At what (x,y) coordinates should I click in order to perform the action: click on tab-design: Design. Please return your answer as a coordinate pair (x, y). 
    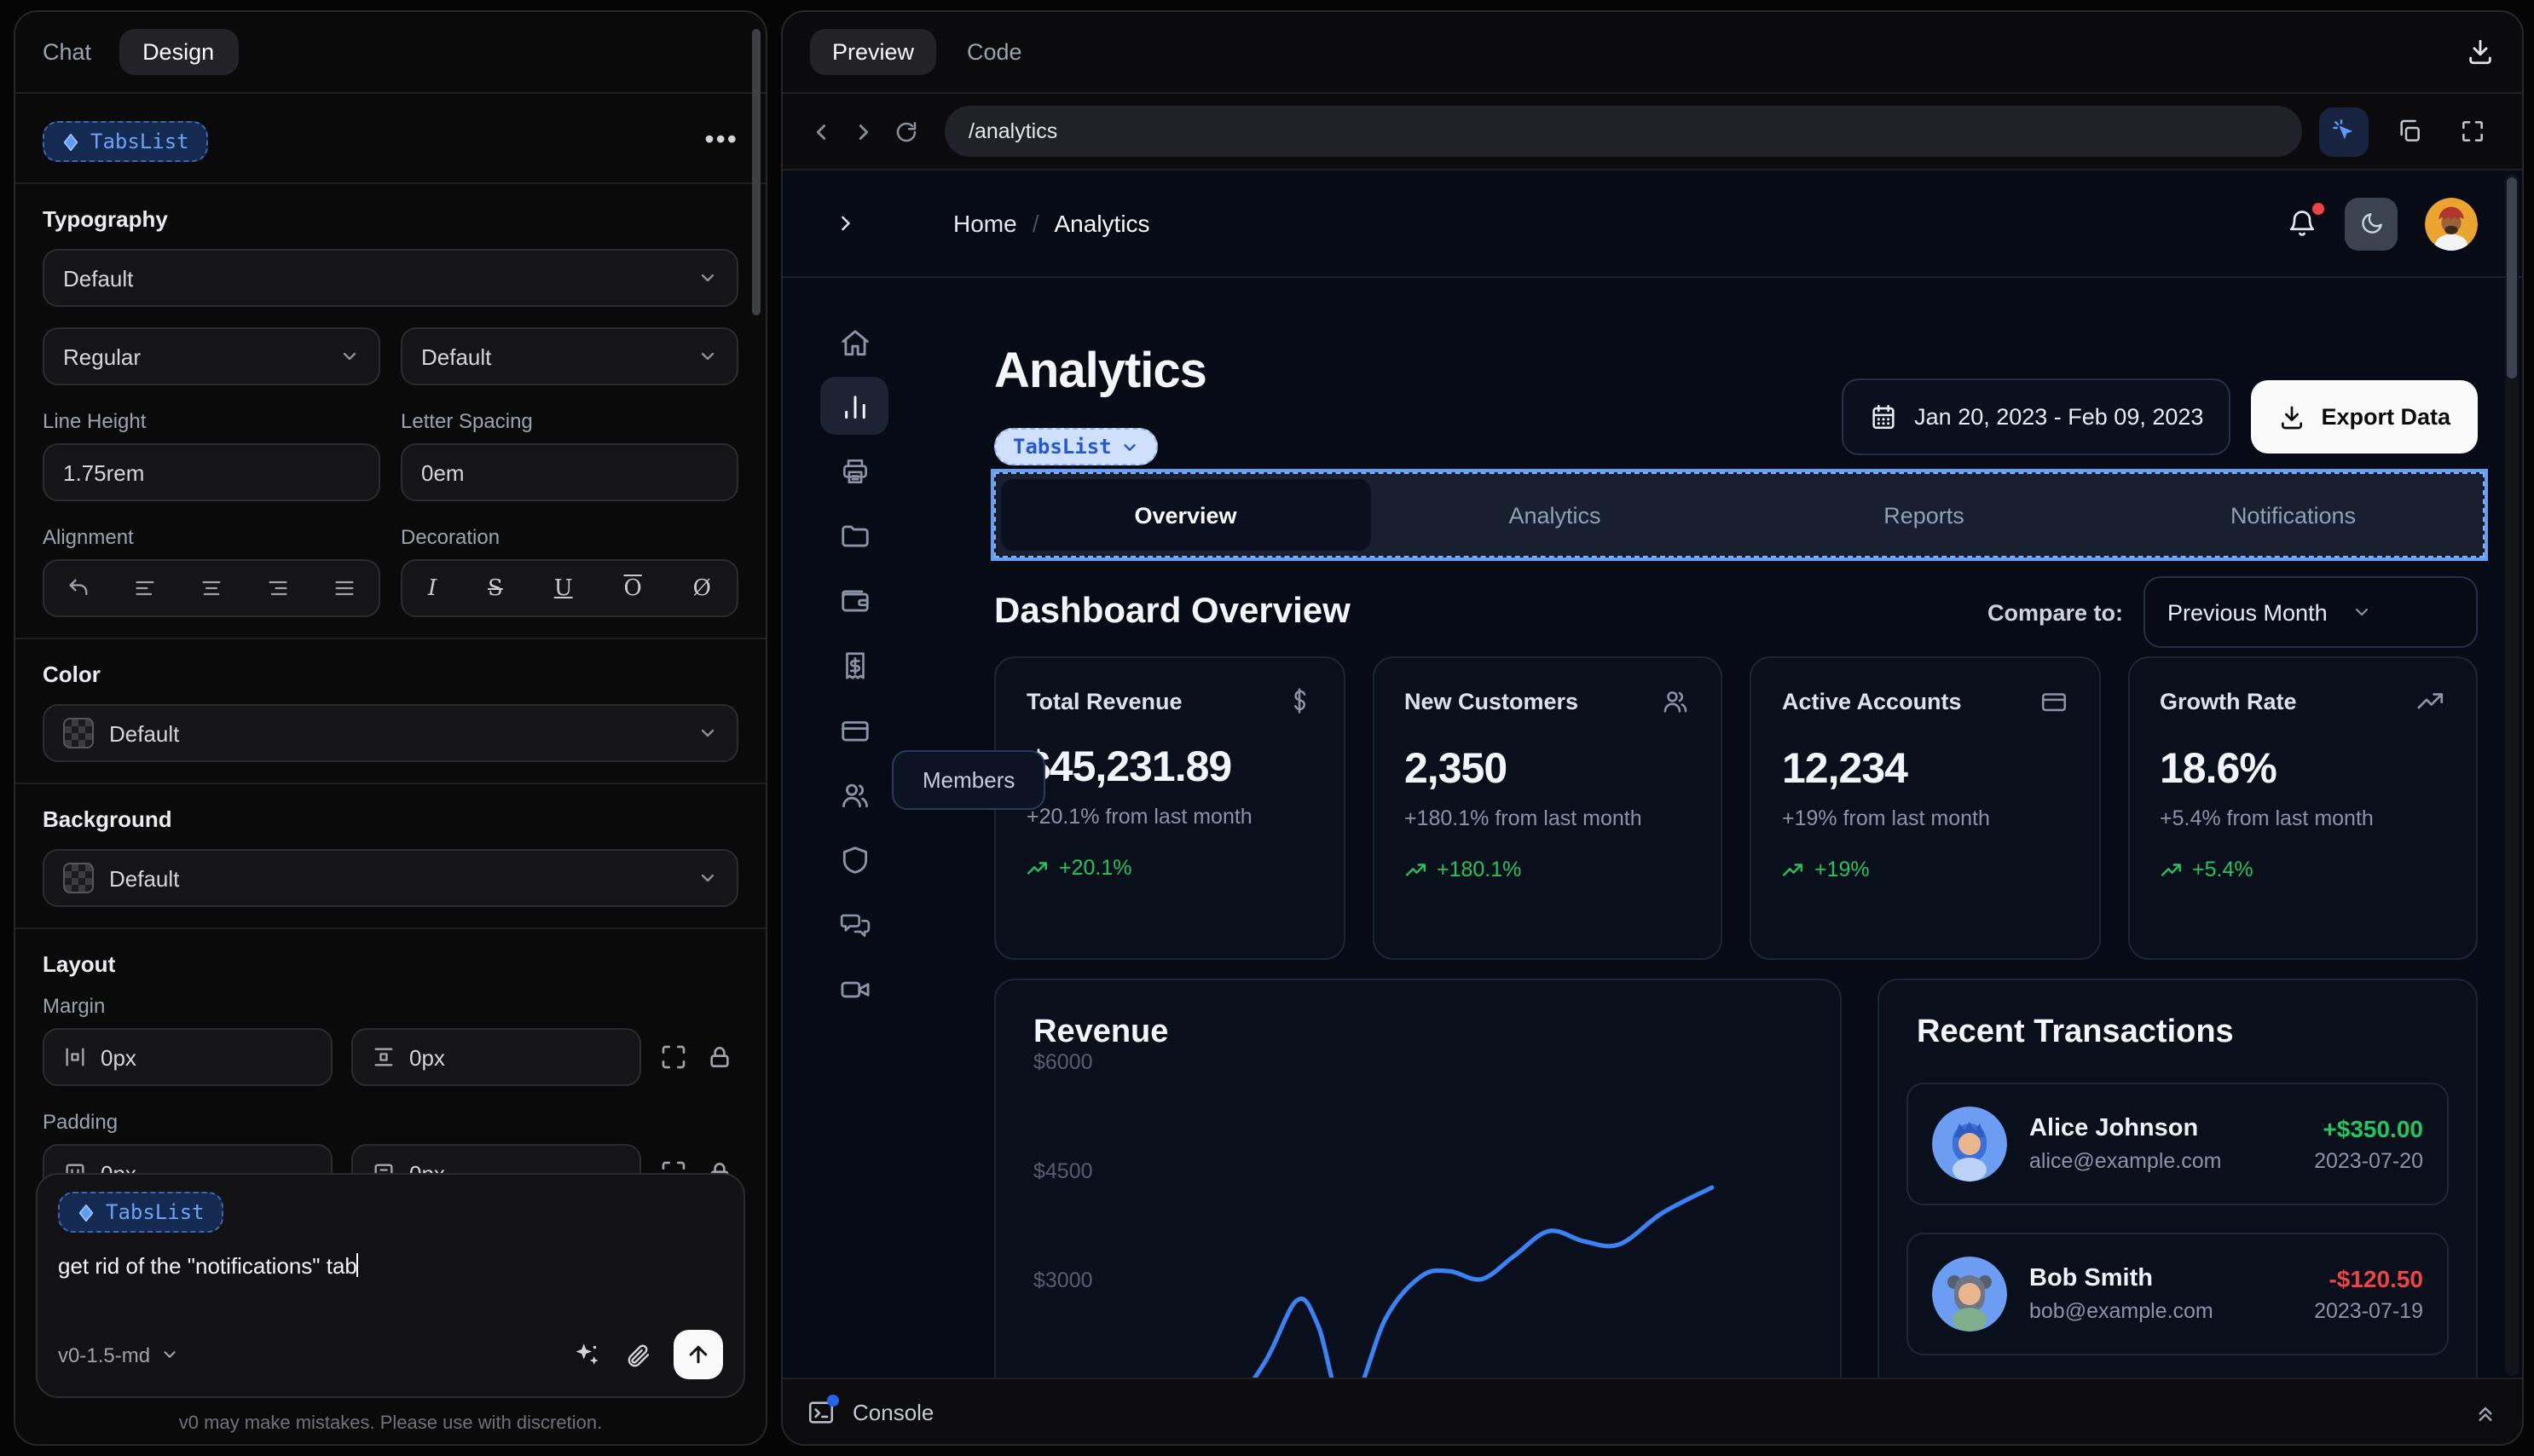
    Looking at the image, I should click on (179, 52).